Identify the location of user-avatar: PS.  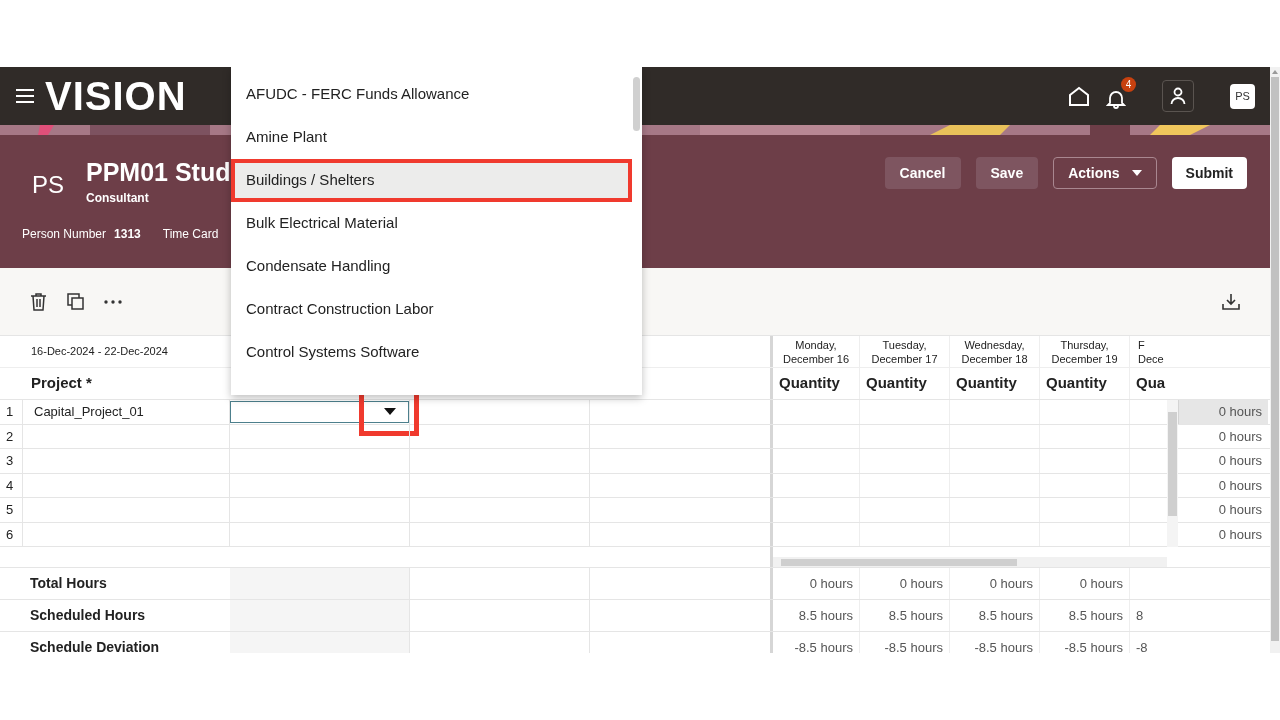
(1242, 96).